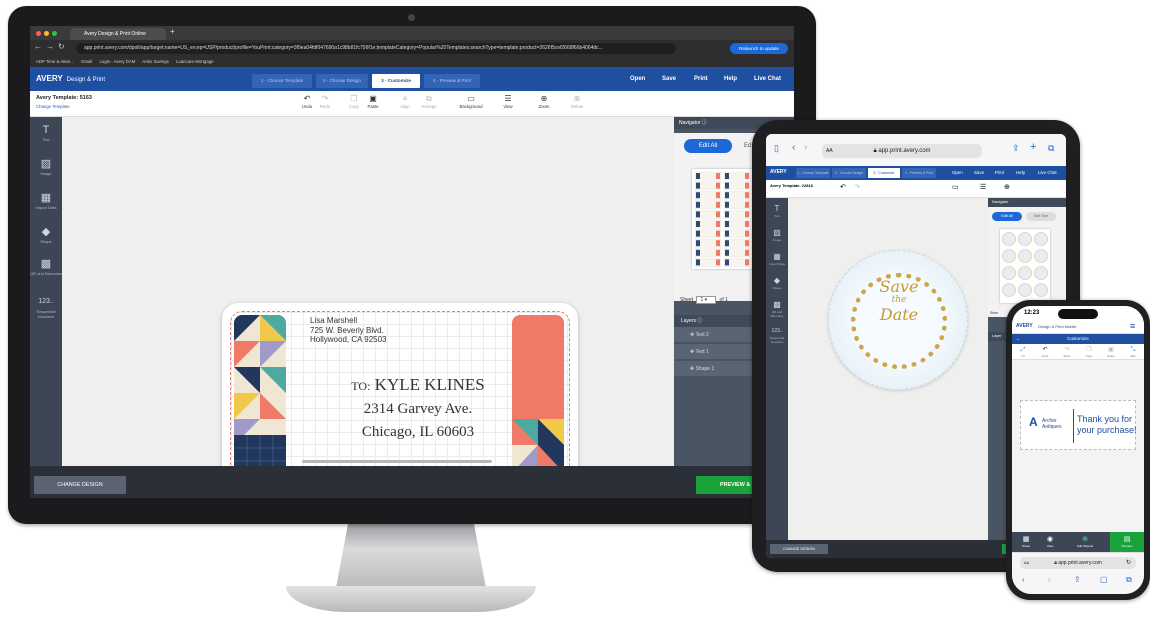  I want to click on bookmark-item: Loancare-Mortgage, so click(195, 61).